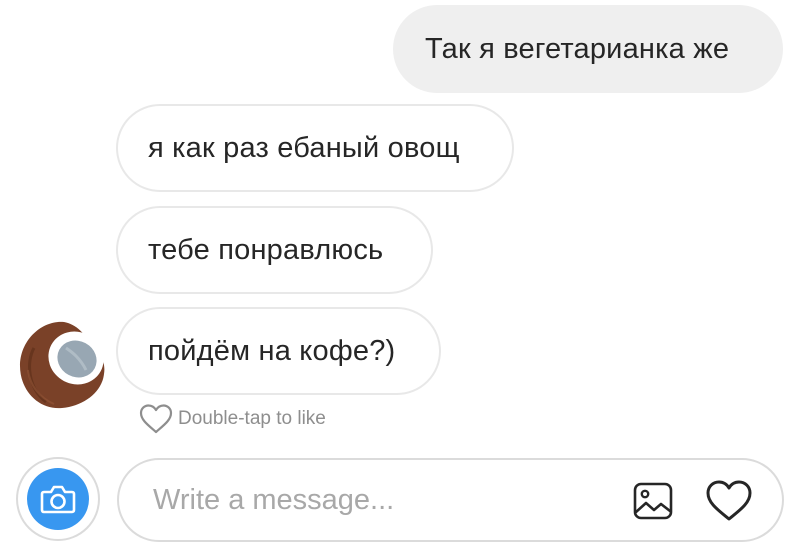 This screenshot has height=558, width=800. I want to click on message-text: пойдём на кофе?), so click(272, 350).